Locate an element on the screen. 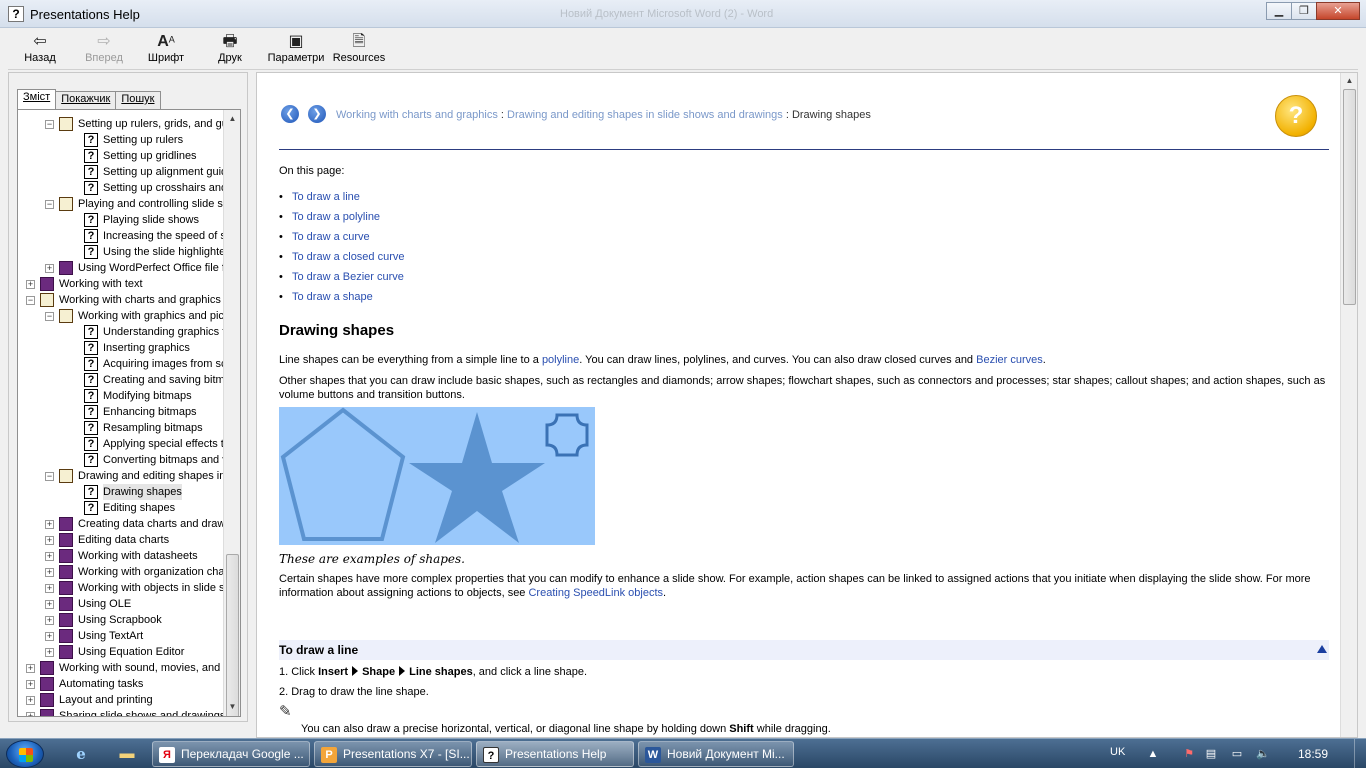 This screenshot has height=768, width=1366. tree-item: + Using Scrapbook is located at coordinates (120, 620).